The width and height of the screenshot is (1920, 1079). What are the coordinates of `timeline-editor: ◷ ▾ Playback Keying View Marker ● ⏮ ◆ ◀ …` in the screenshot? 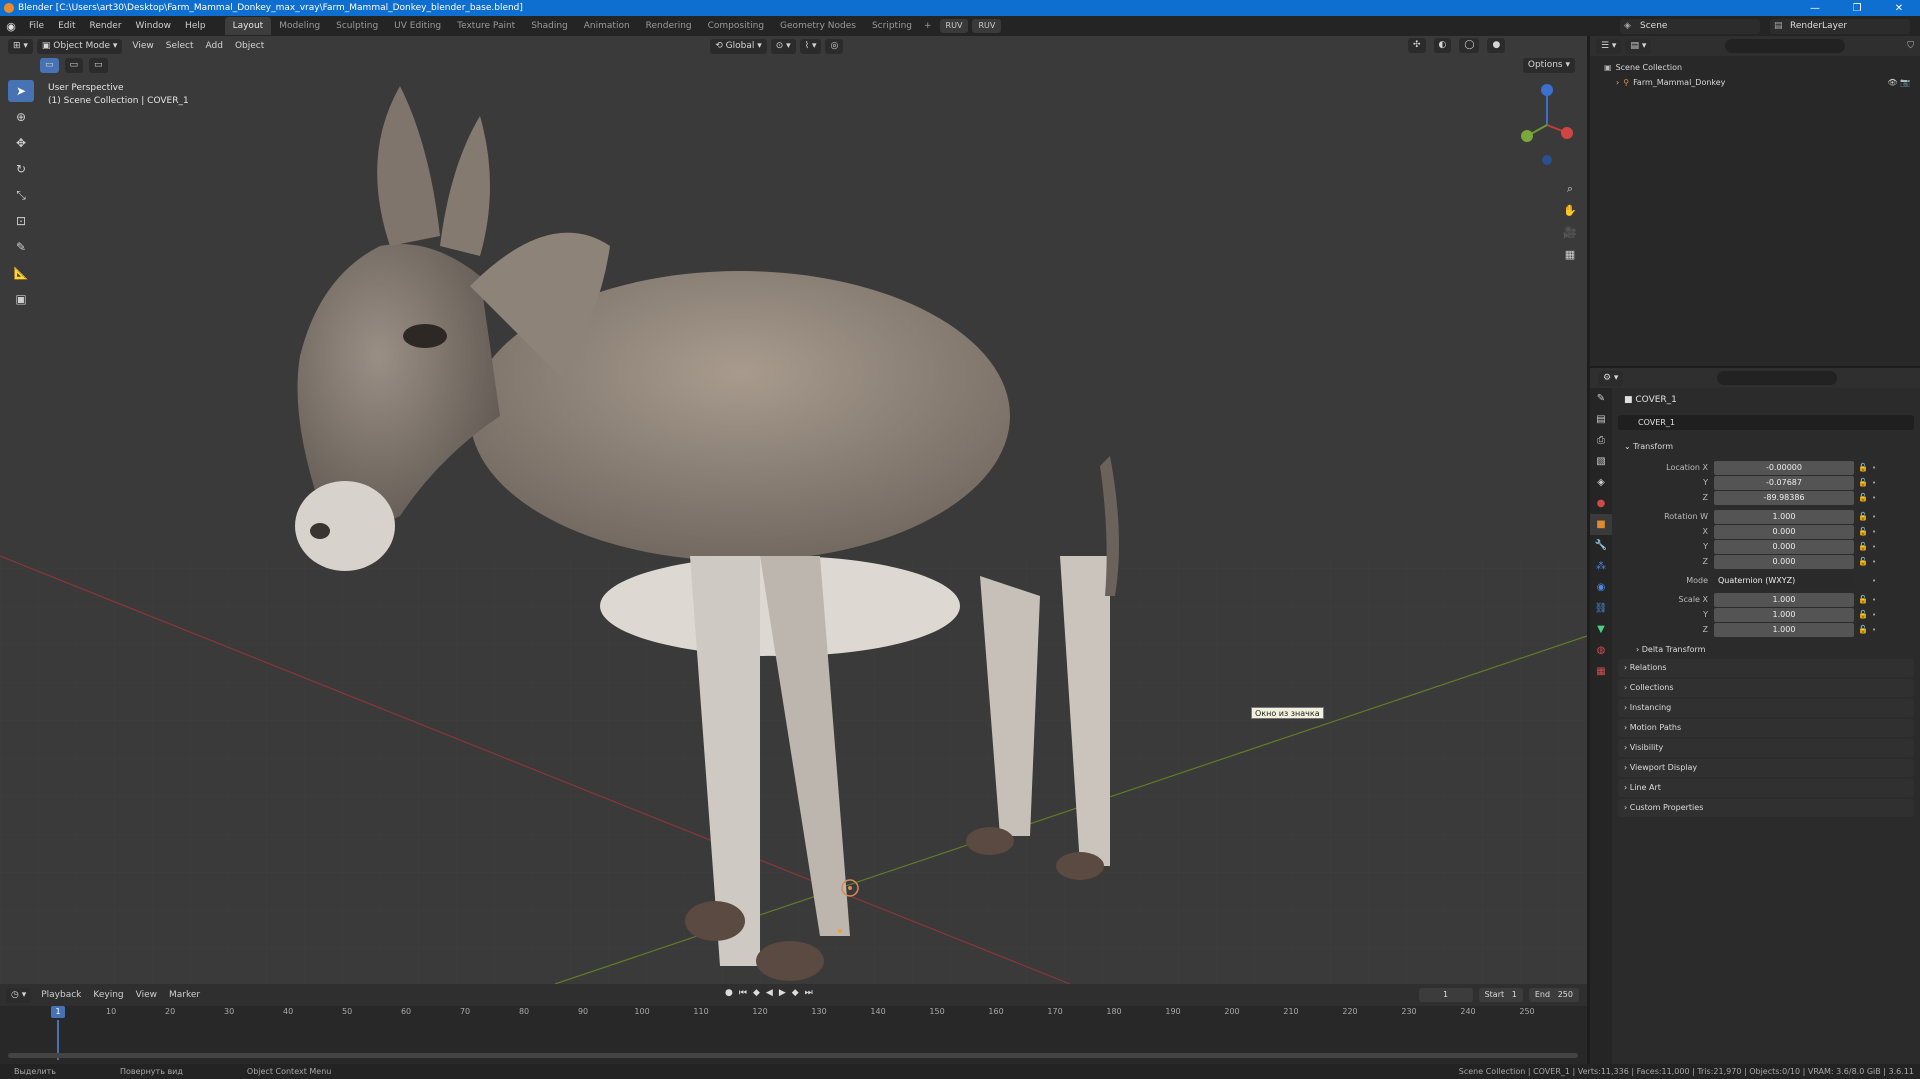 It's located at (793, 1024).